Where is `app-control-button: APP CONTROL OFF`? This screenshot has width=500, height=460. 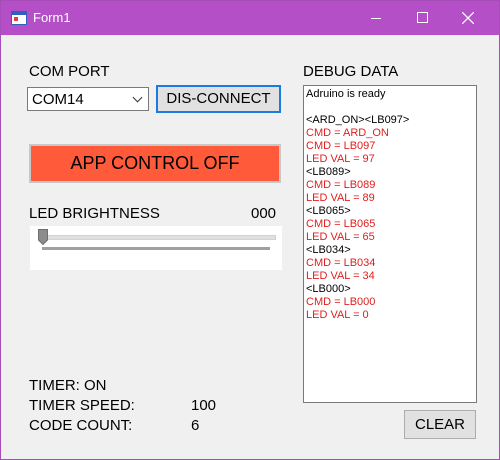
app-control-button: APP CONTROL OFF is located at coordinates (155, 163).